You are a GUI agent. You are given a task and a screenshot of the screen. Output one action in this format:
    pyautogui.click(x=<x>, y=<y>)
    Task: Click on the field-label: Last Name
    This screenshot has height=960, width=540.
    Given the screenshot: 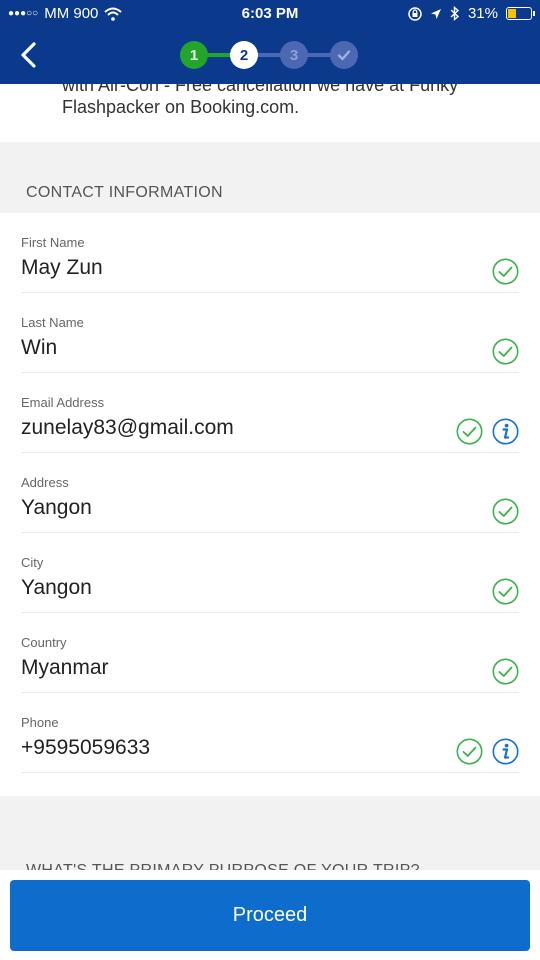 What is the action you would take?
    pyautogui.click(x=52, y=322)
    